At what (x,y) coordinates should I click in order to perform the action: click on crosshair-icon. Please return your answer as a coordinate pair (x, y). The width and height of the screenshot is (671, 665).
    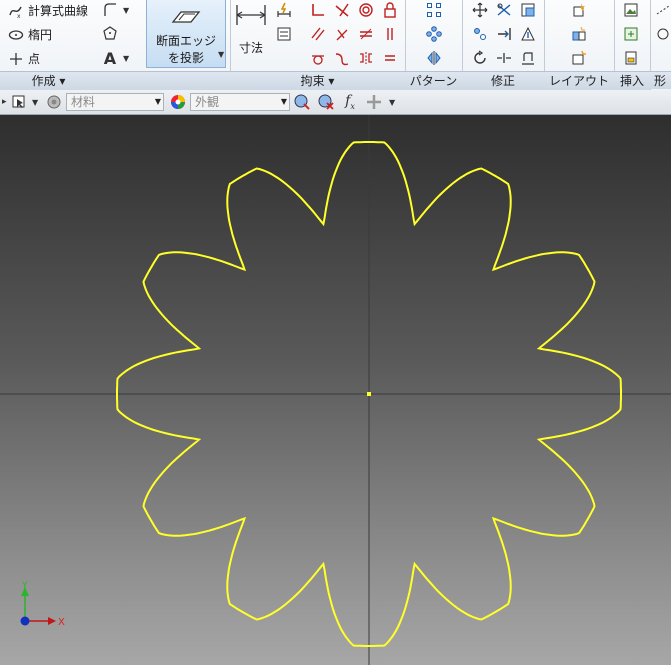
    Looking at the image, I should click on (374, 102).